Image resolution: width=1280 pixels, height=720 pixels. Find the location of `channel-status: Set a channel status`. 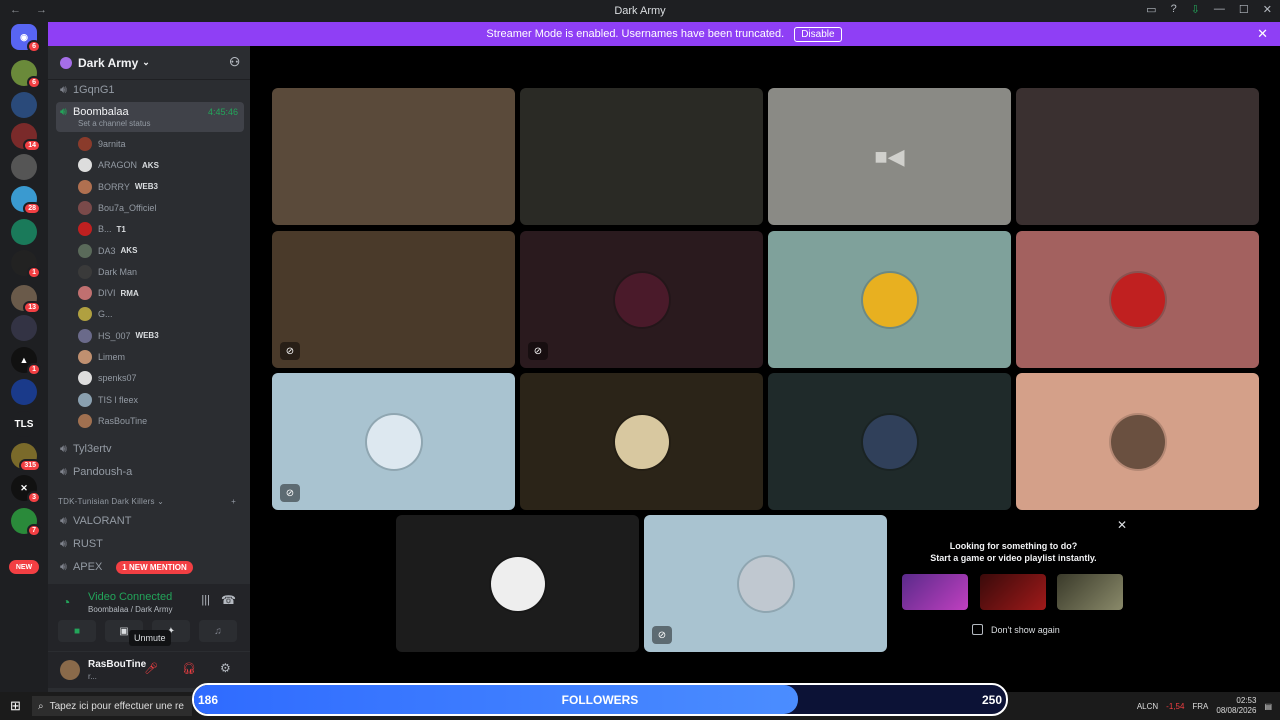

channel-status: Set a channel status is located at coordinates (114, 123).